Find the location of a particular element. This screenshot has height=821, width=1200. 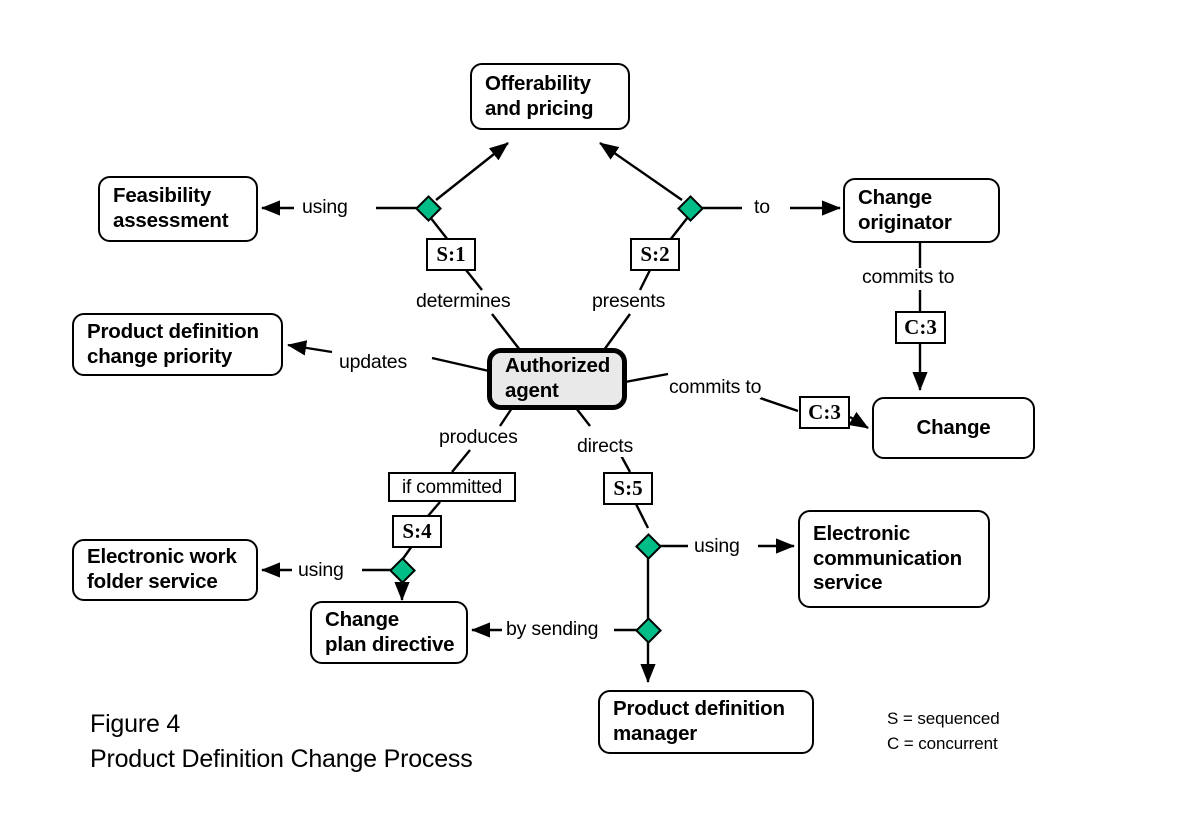

node-change-originator: Change originator is located at coordinates (921, 210).